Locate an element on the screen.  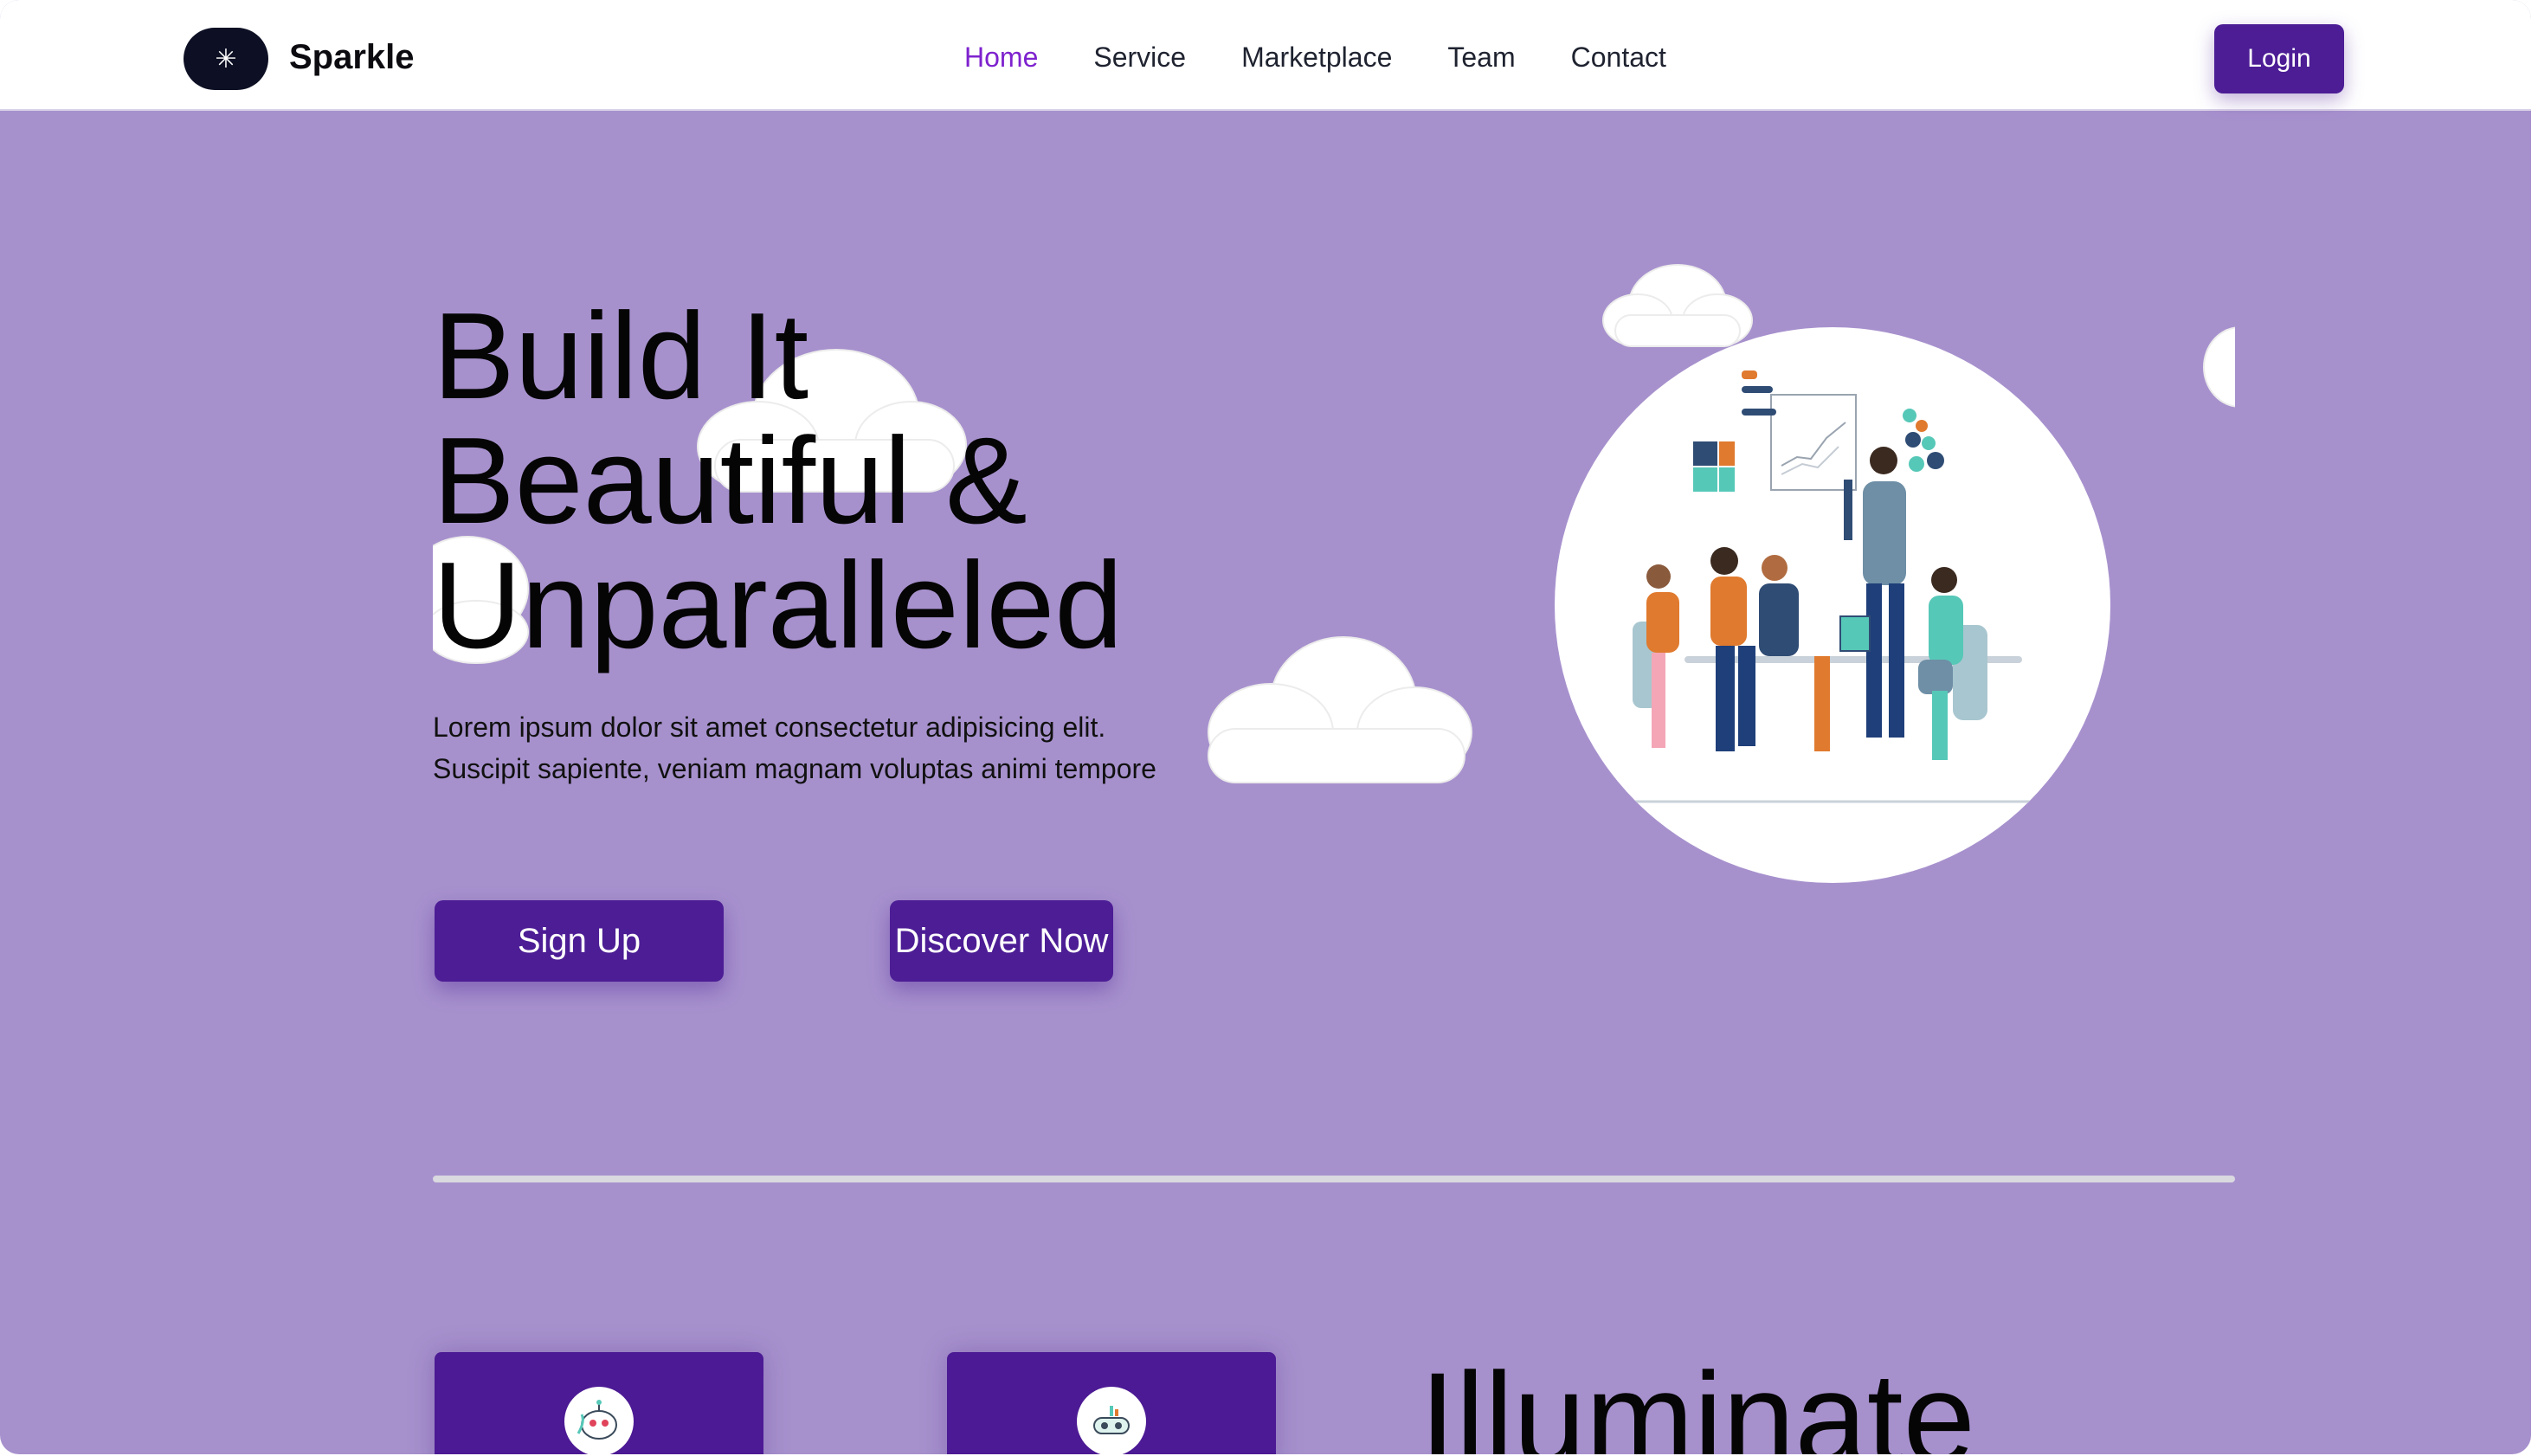
team-meeting-illustration is located at coordinates (1832, 605).